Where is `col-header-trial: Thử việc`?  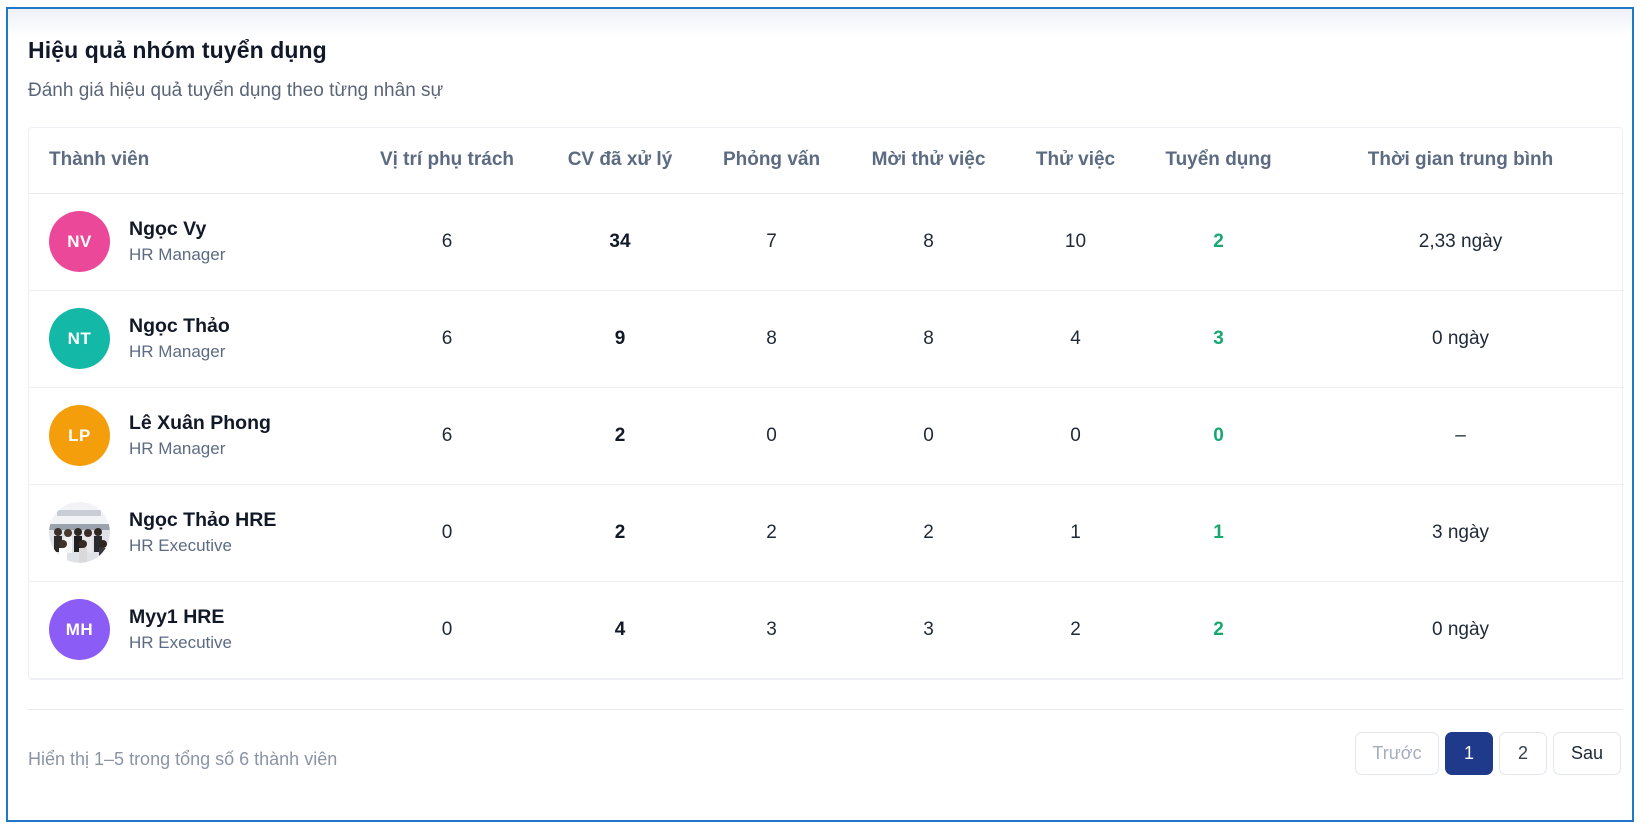
col-header-trial: Thử việc is located at coordinates (1075, 161).